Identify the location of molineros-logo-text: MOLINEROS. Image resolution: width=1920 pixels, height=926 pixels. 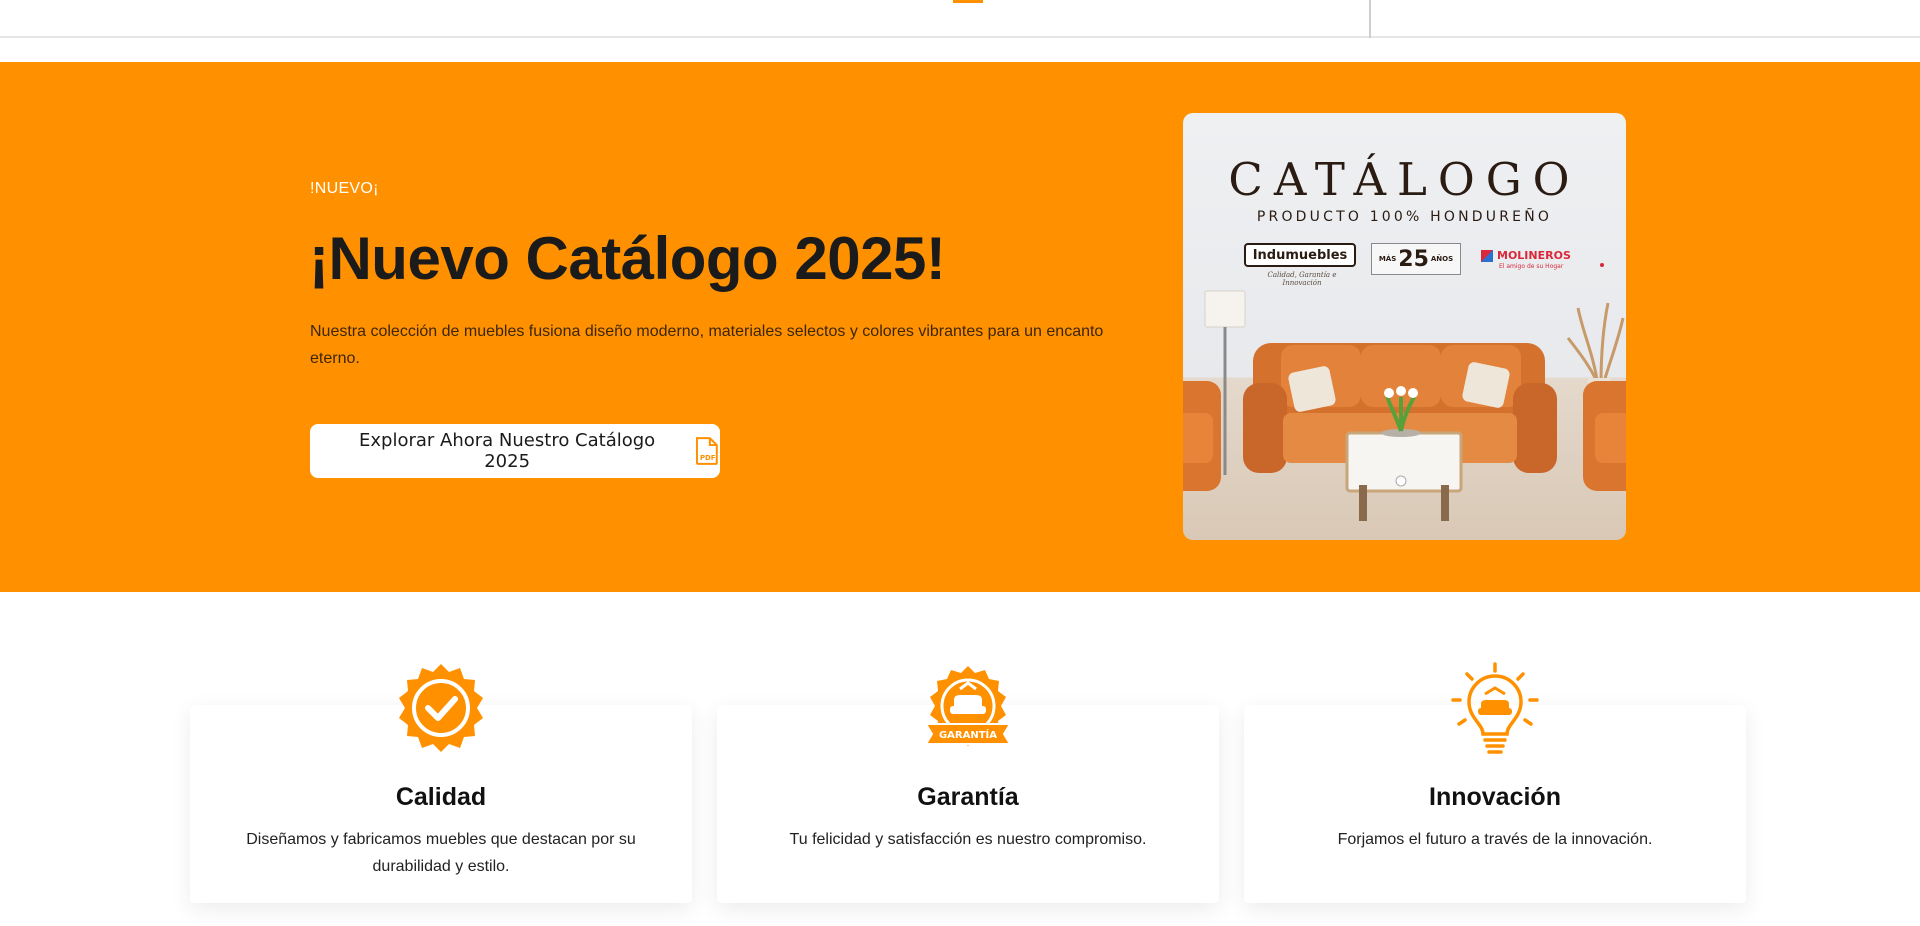
(1534, 255).